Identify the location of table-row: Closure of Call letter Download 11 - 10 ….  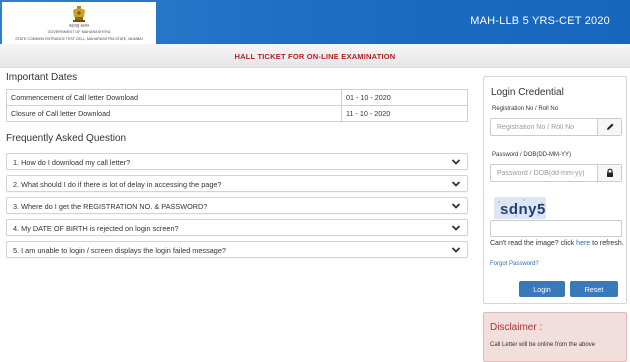
(237, 113).